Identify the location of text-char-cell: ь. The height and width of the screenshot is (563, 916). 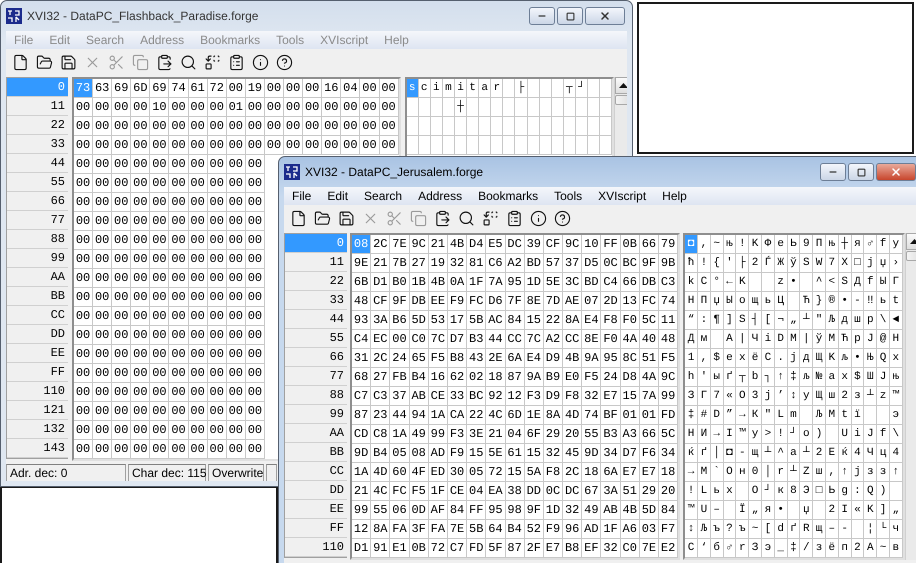
(768, 301).